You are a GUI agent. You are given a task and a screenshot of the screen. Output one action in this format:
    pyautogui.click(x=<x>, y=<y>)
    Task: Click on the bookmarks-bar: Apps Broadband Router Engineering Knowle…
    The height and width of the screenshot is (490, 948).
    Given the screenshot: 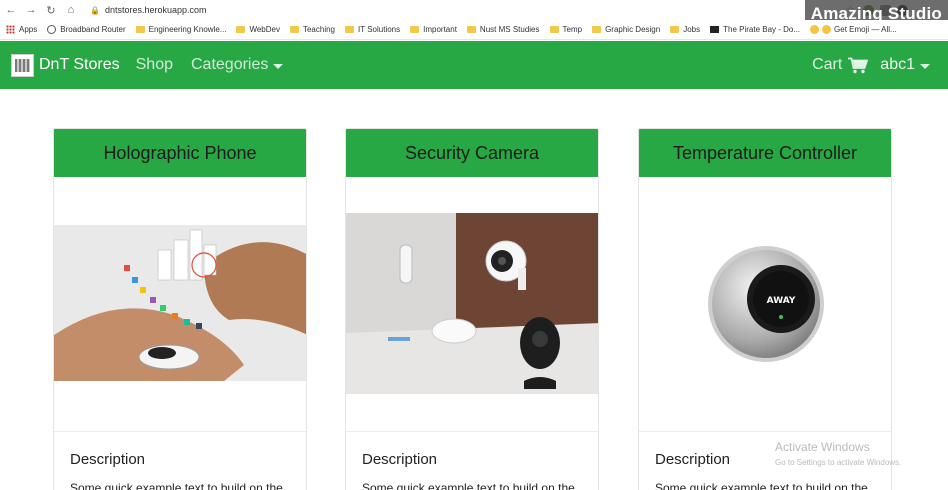 What is the action you would take?
    pyautogui.click(x=474, y=30)
    